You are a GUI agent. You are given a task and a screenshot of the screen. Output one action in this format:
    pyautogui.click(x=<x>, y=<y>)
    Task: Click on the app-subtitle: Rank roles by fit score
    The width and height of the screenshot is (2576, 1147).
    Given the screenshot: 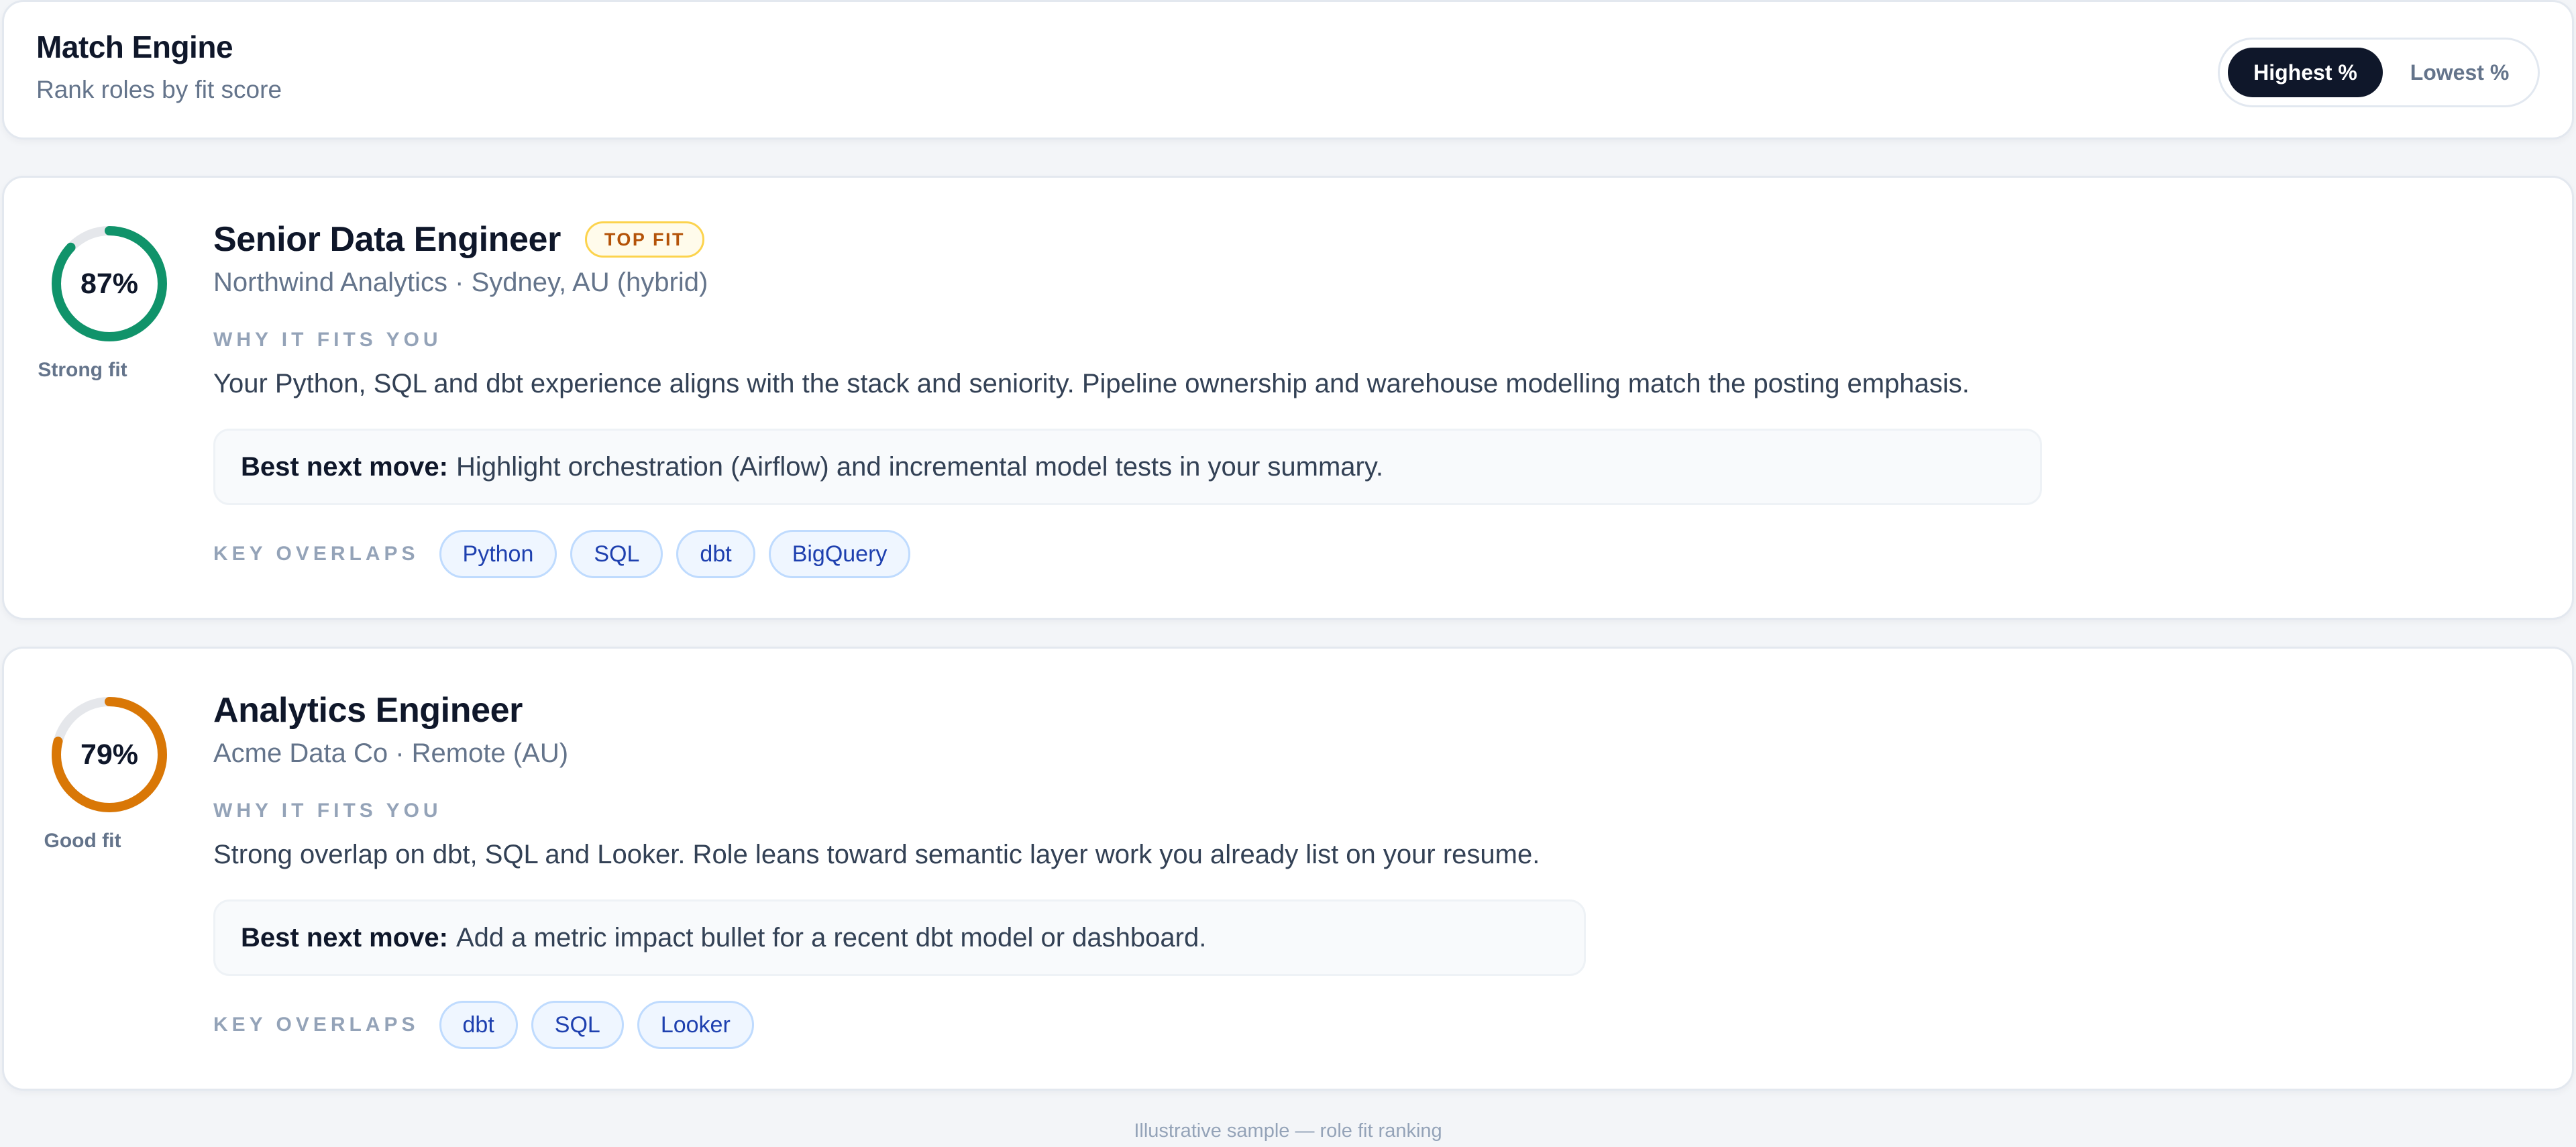 What is the action you would take?
    pyautogui.click(x=159, y=89)
    